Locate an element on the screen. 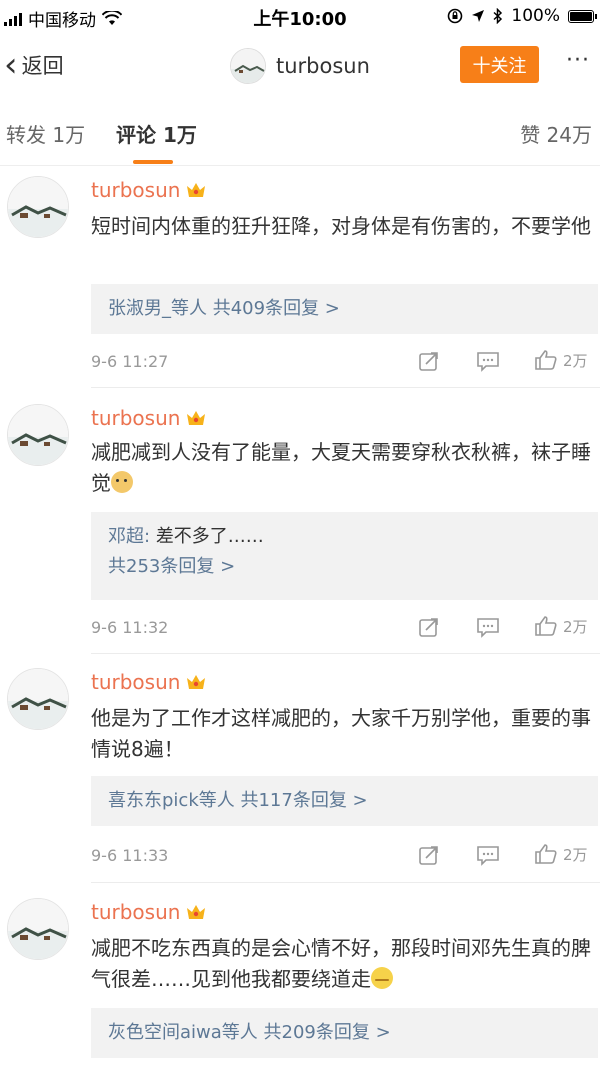 Image resolution: width=600 pixels, height=1066 pixels. status-bar: 中国移动 上午10:00 100% is located at coordinates (300, 17).